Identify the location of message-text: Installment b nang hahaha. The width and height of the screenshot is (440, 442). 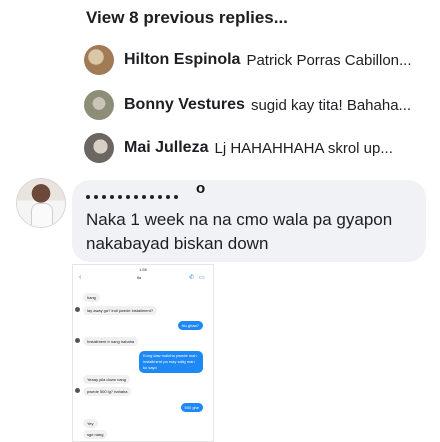
(111, 341).